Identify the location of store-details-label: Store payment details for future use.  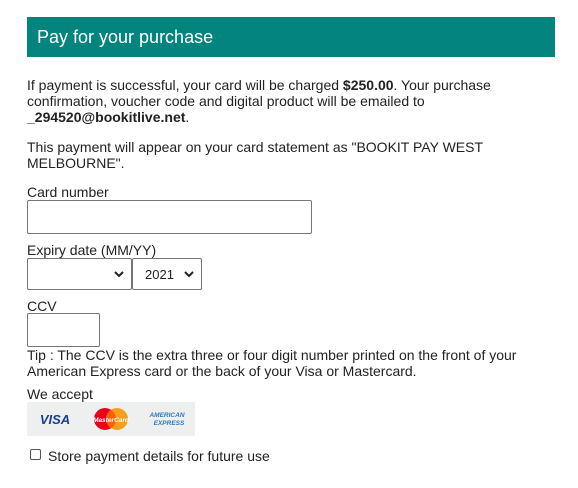
(159, 456).